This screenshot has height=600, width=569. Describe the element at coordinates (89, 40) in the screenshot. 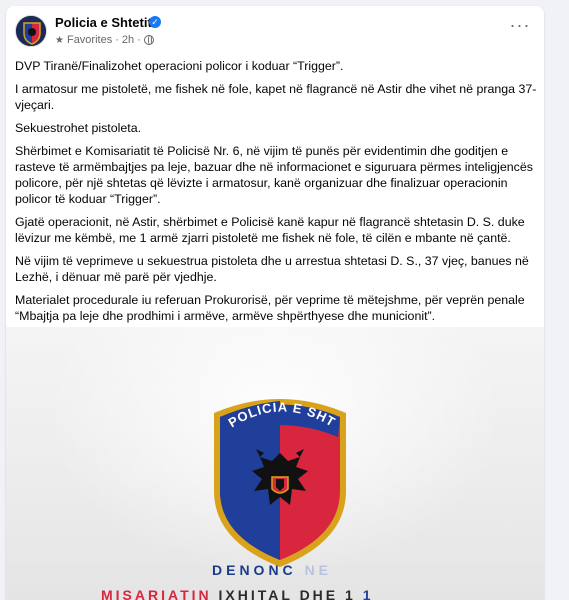

I see `audience-label: Favorites` at that location.